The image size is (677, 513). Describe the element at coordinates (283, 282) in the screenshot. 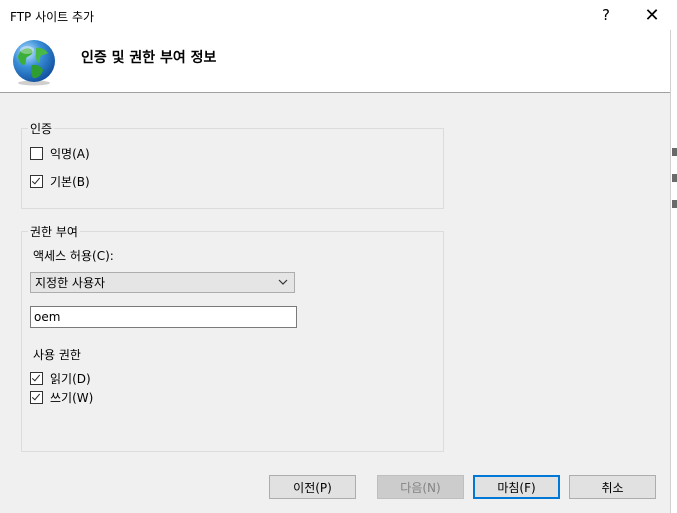

I see `chevron-down-icon` at that location.